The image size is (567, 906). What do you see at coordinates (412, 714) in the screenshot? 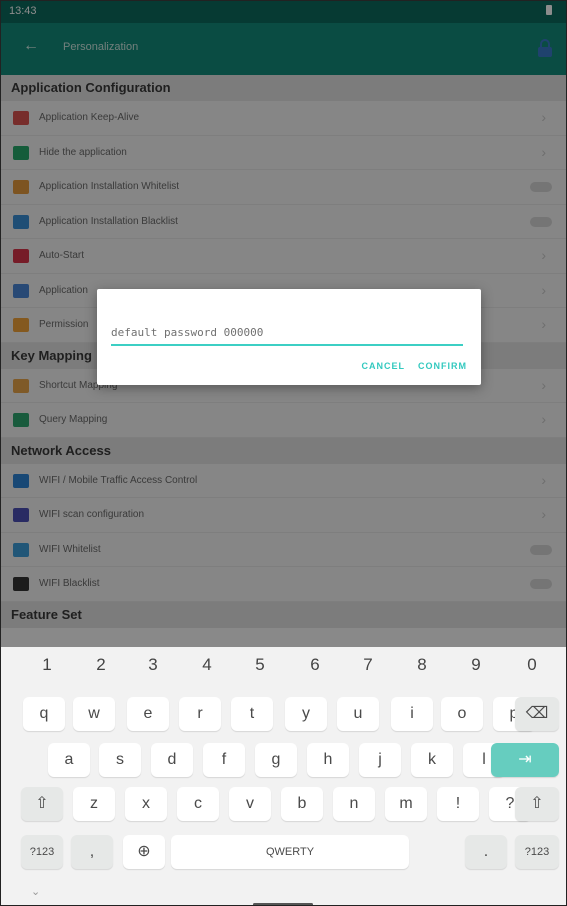
I see `letter-key: i` at bounding box center [412, 714].